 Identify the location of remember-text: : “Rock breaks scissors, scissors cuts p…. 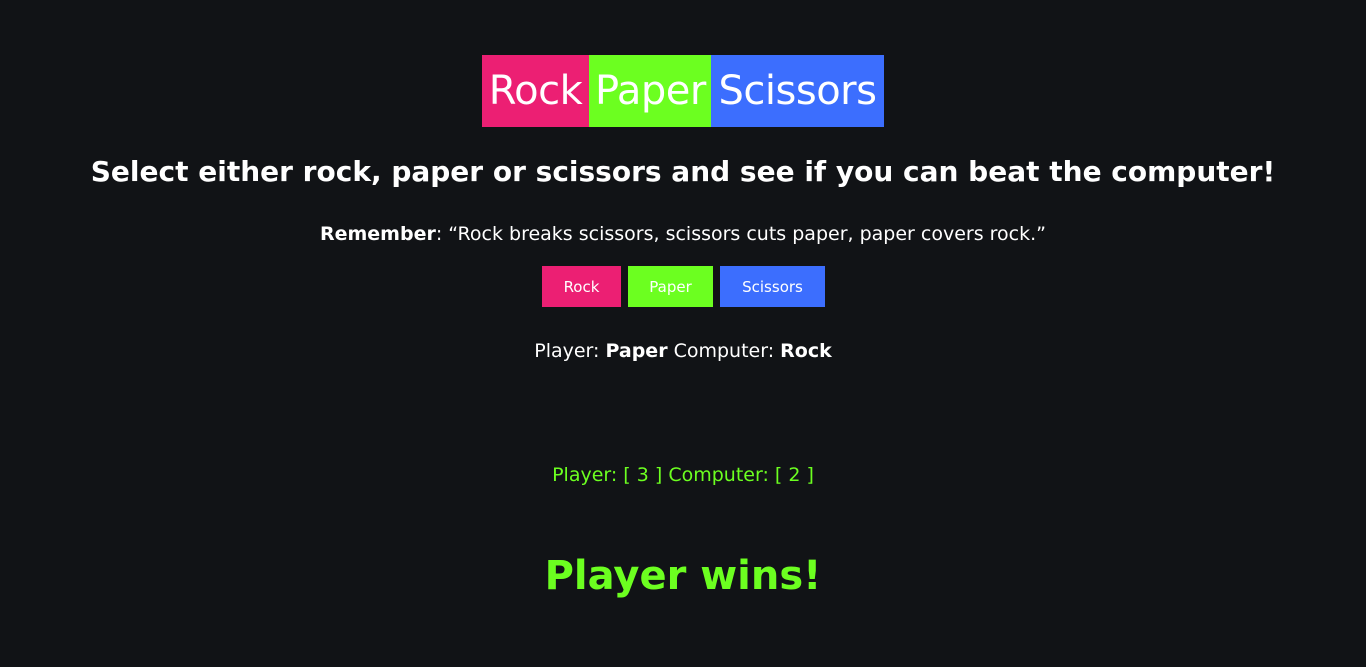
(740, 234).